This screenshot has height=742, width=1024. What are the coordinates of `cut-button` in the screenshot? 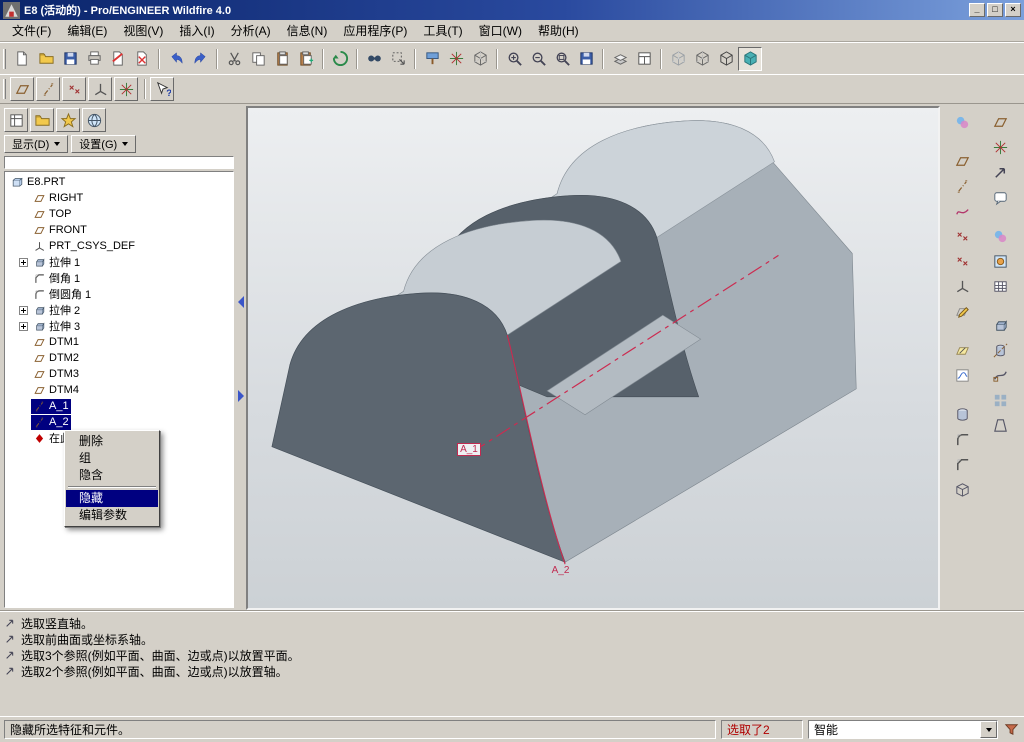 It's located at (234, 59).